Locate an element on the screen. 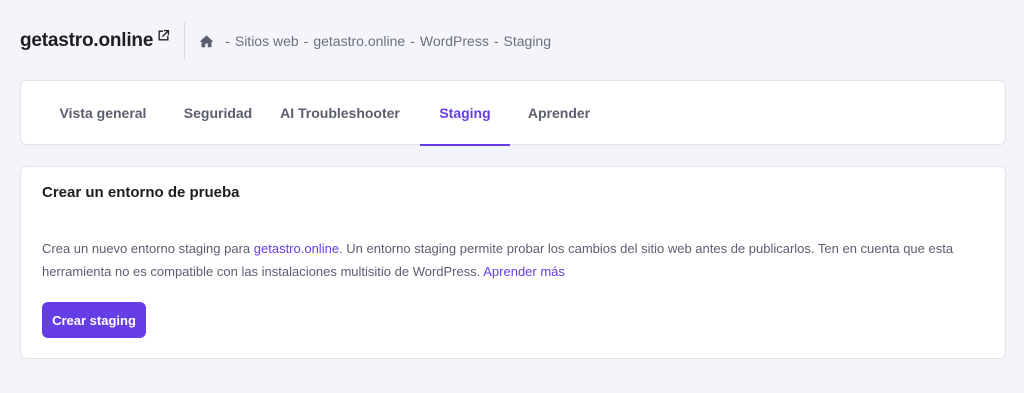 The height and width of the screenshot is (393, 1024). learn-more-link: Aprender más is located at coordinates (524, 271).